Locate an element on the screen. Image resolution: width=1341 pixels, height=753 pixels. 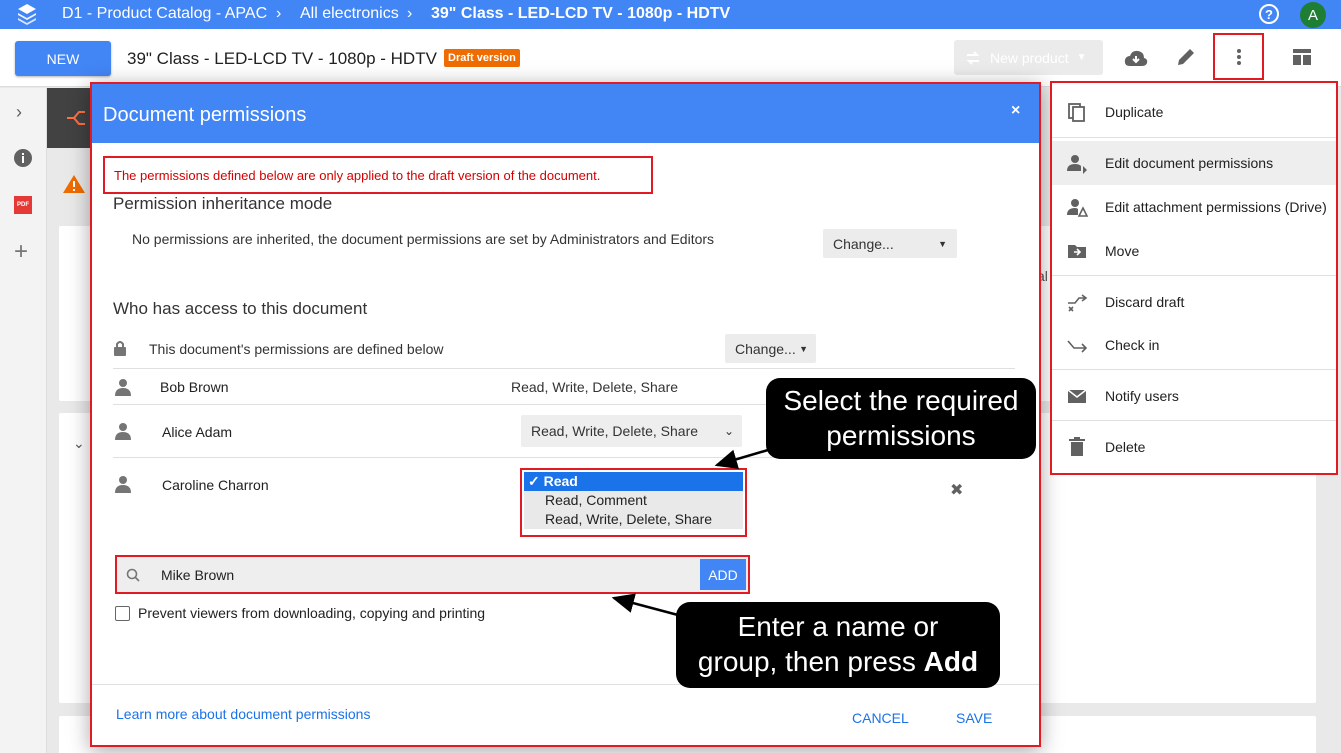
callout-text: permissions is located at coordinates (901, 435).